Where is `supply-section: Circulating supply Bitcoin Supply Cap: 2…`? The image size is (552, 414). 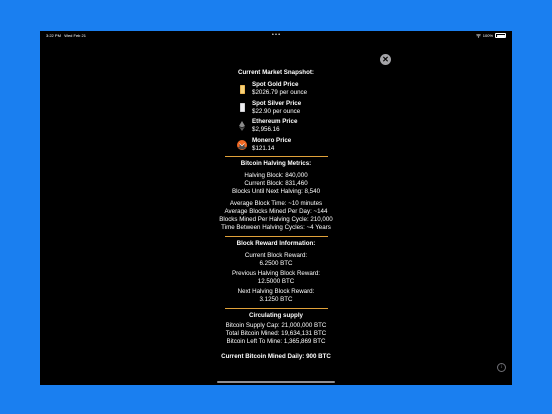 supply-section: Circulating supply Bitcoin Supply Cap: 2… is located at coordinates (276, 329).